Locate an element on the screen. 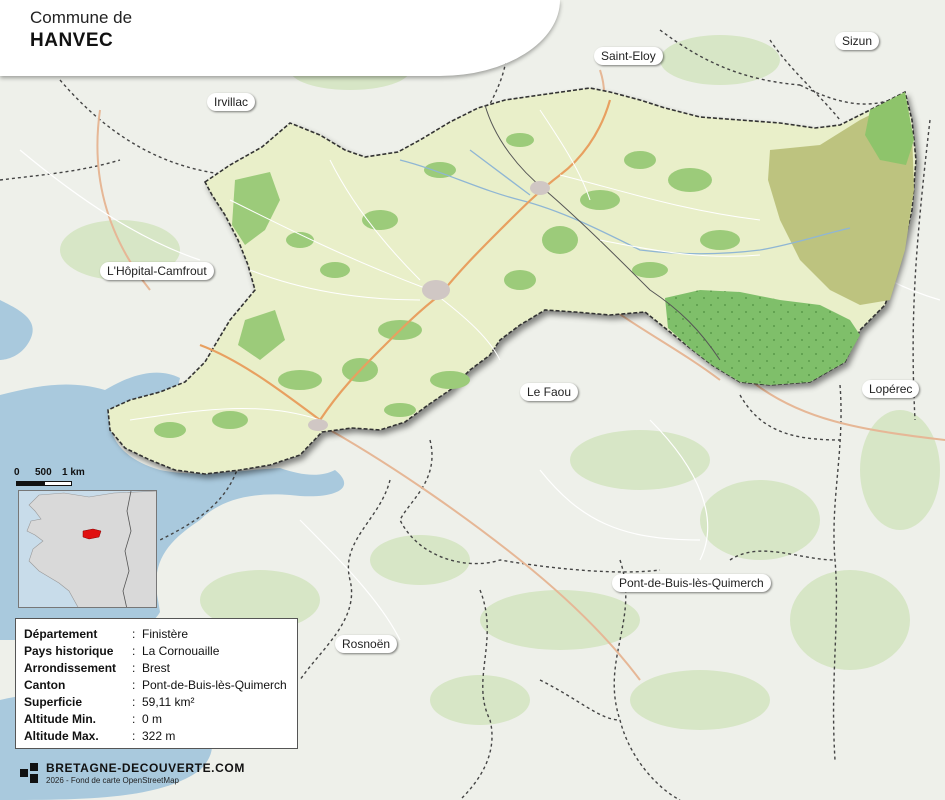 This screenshot has height=800, width=945. scale-bar: 0 500 1 km is located at coordinates (59, 478).